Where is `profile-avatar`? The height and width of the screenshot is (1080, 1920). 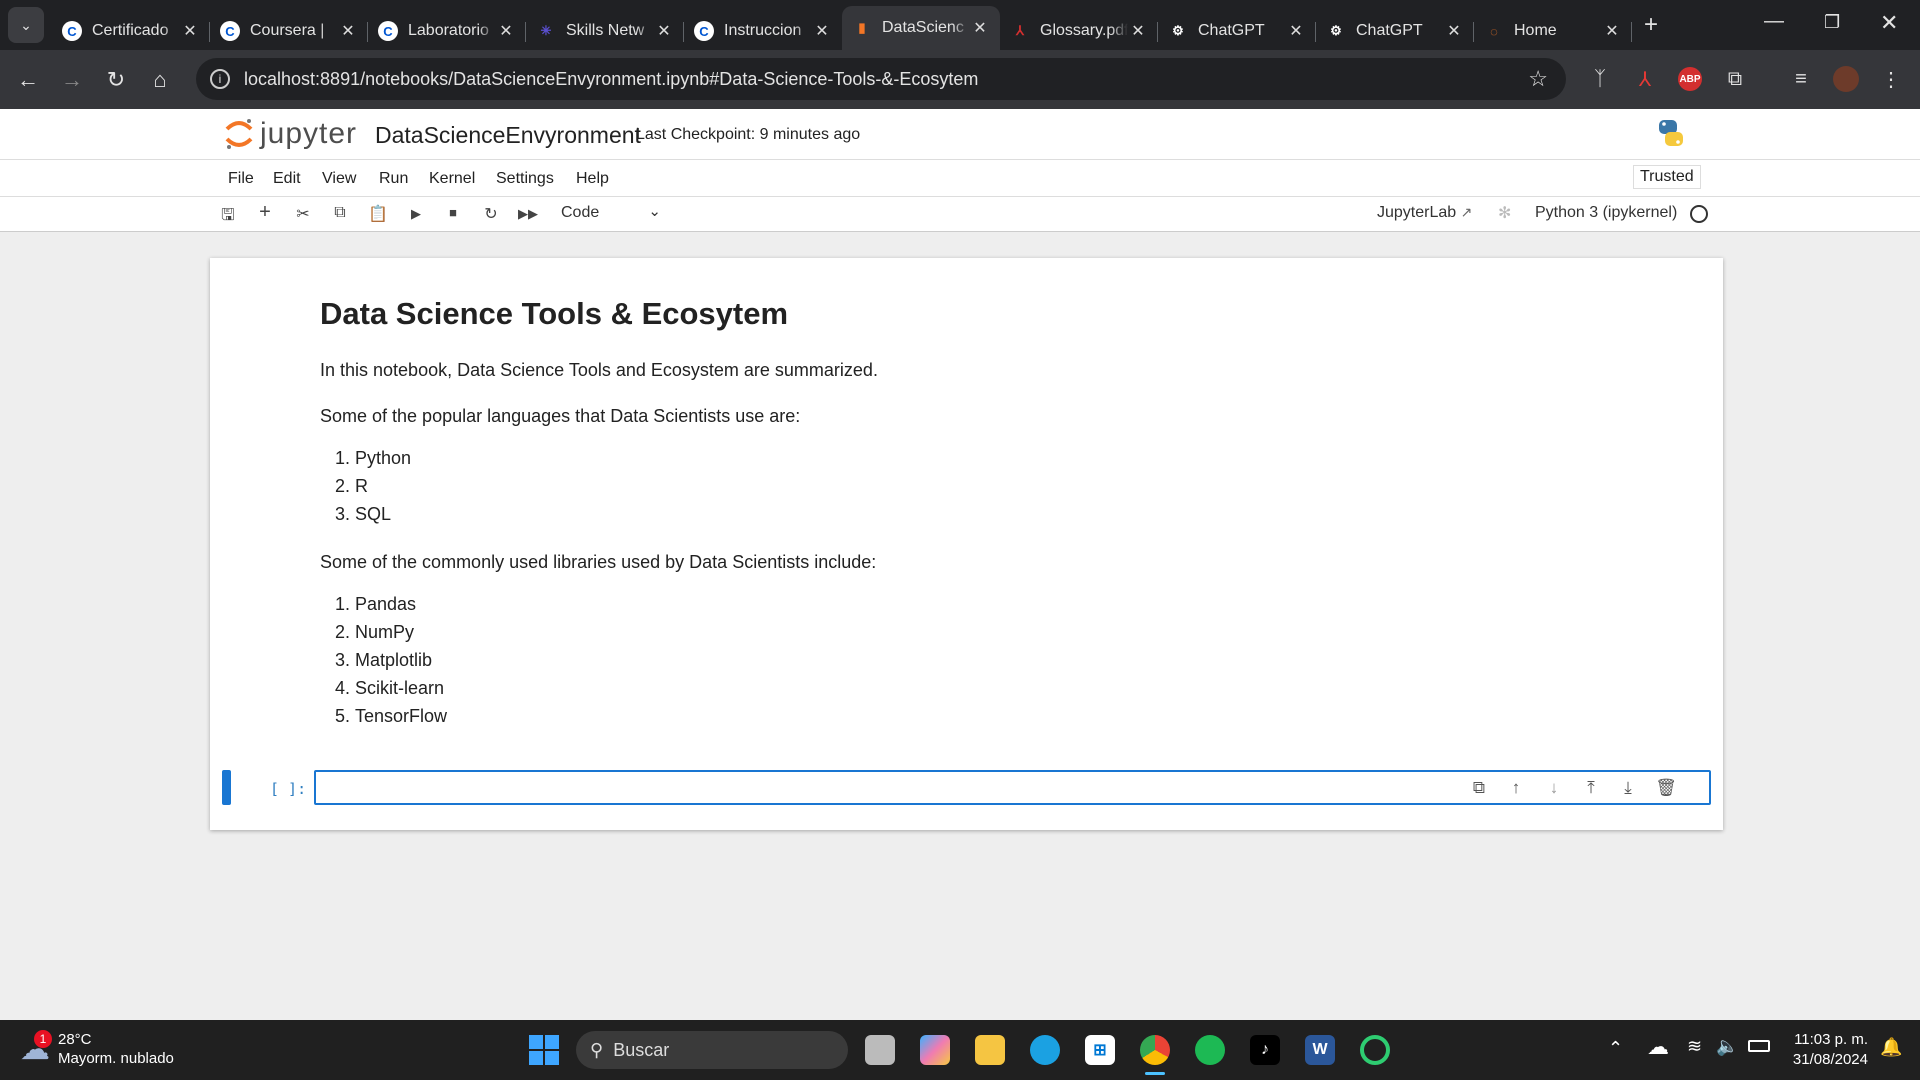
profile-avatar is located at coordinates (1846, 79).